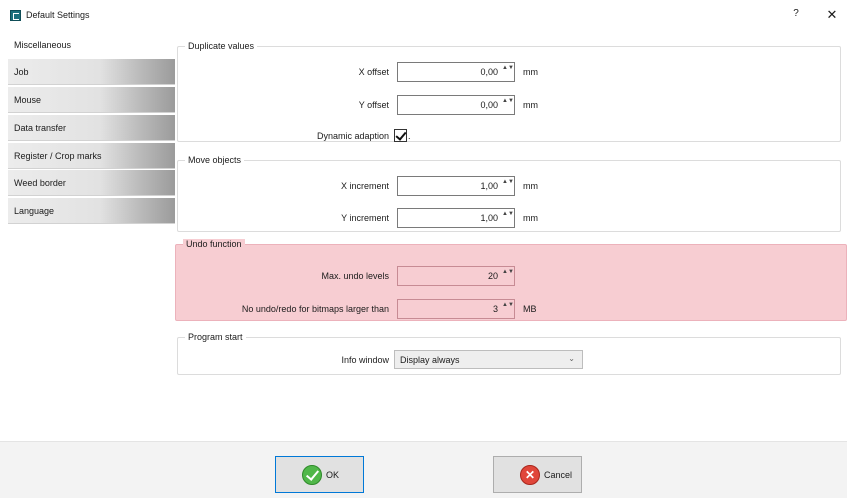  I want to click on bitmap-limit-unit: MB, so click(530, 309).